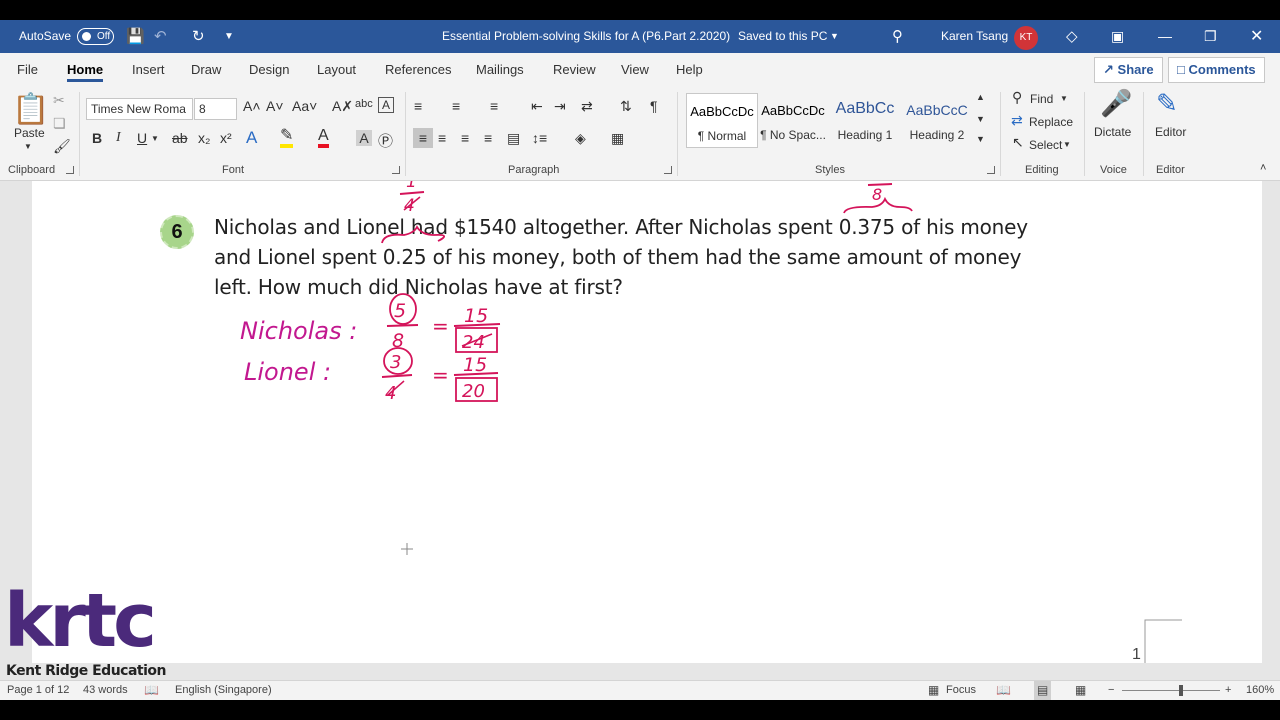 This screenshot has height=720, width=1280. I want to click on borders-icon: ▦, so click(617, 138).